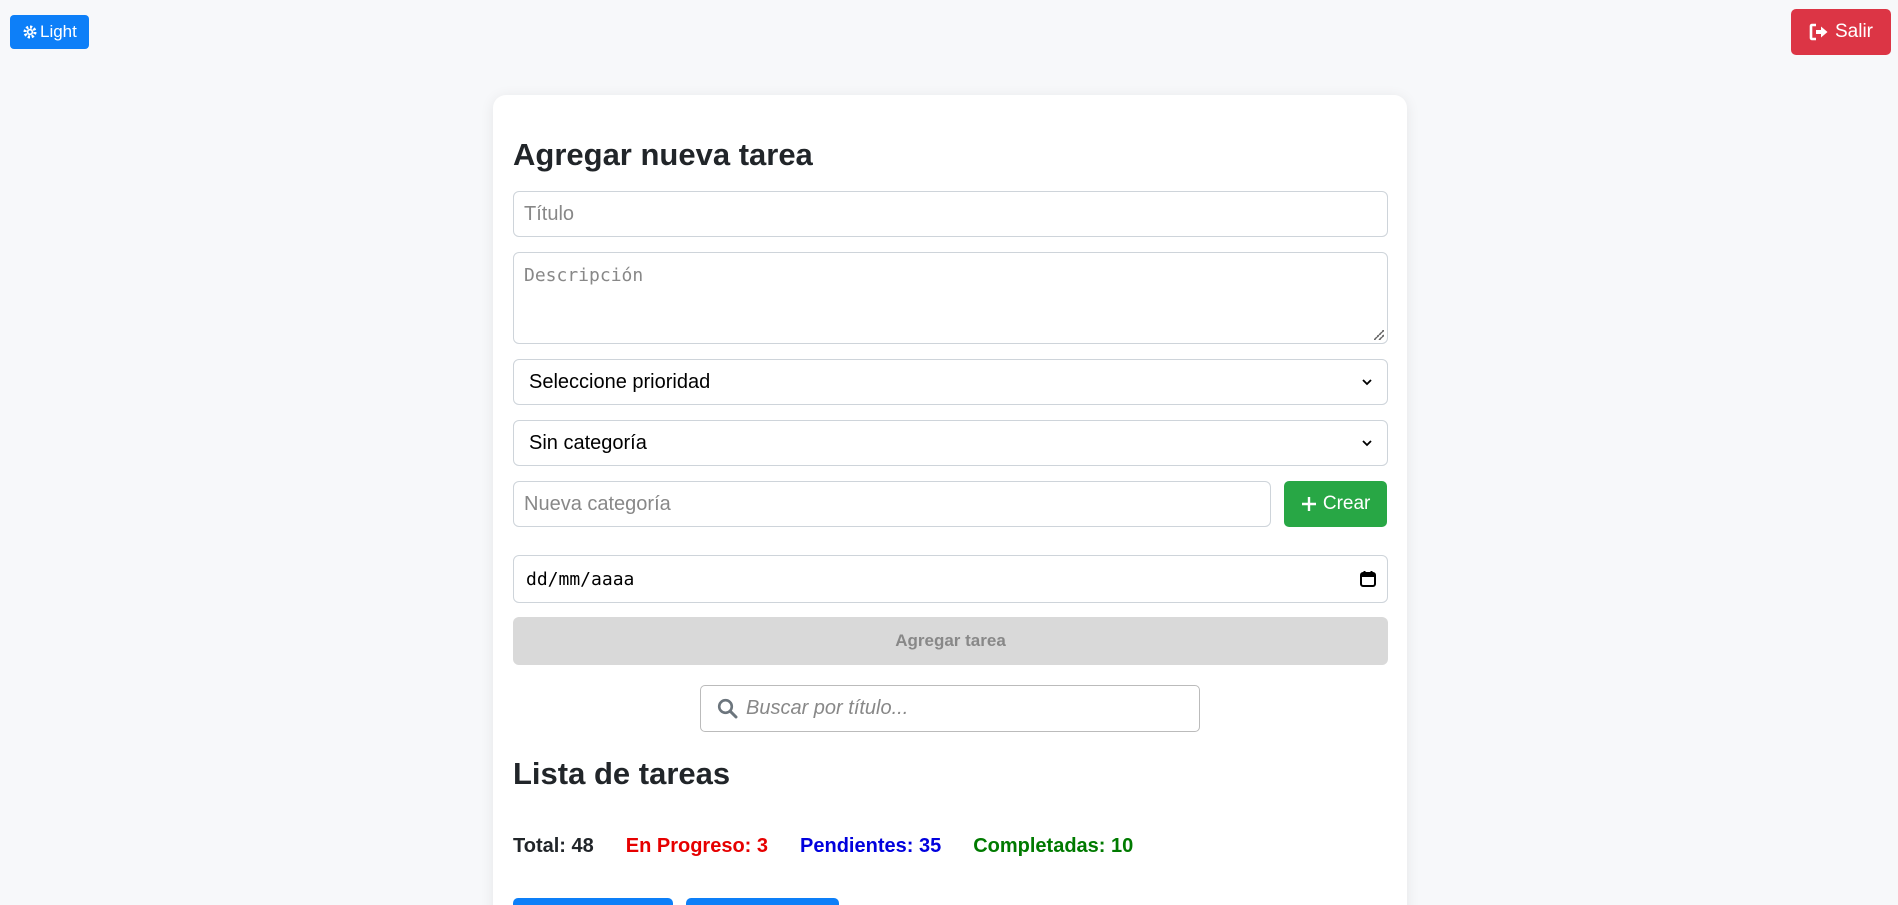 The width and height of the screenshot is (1898, 905). I want to click on form-heading: Agregar nueva tarea, so click(663, 154).